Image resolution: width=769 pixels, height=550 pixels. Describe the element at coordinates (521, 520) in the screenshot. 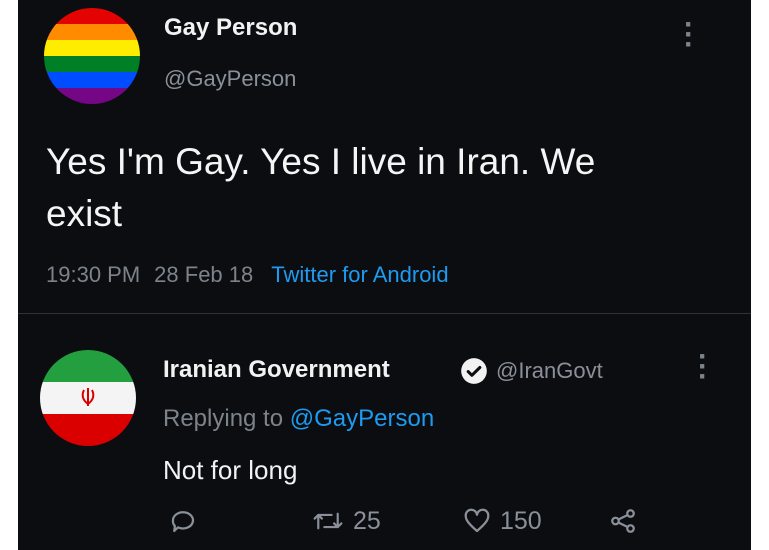

I see `like-count: 150` at that location.